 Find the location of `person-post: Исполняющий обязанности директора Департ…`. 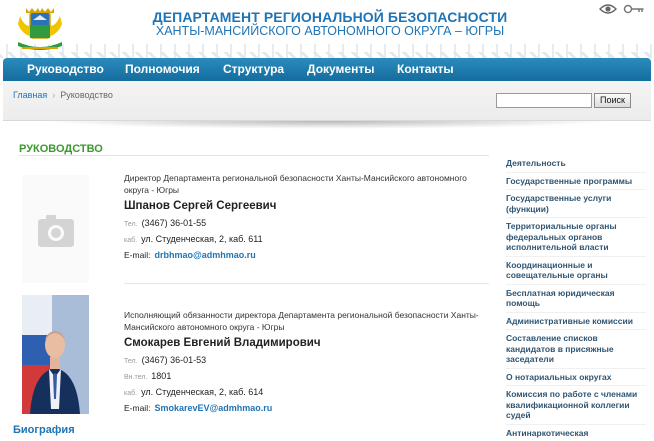

person-post: Исполняющий обязанности директора Департ… is located at coordinates (301, 321).